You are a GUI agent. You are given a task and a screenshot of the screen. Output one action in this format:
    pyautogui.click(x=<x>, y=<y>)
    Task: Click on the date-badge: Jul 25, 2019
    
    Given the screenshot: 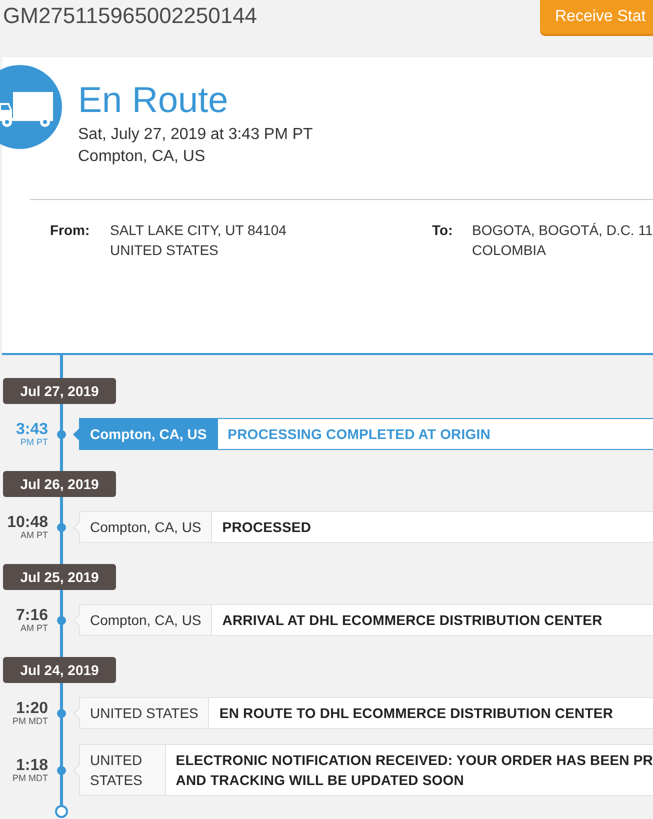 What is the action you would take?
    pyautogui.click(x=59, y=577)
    